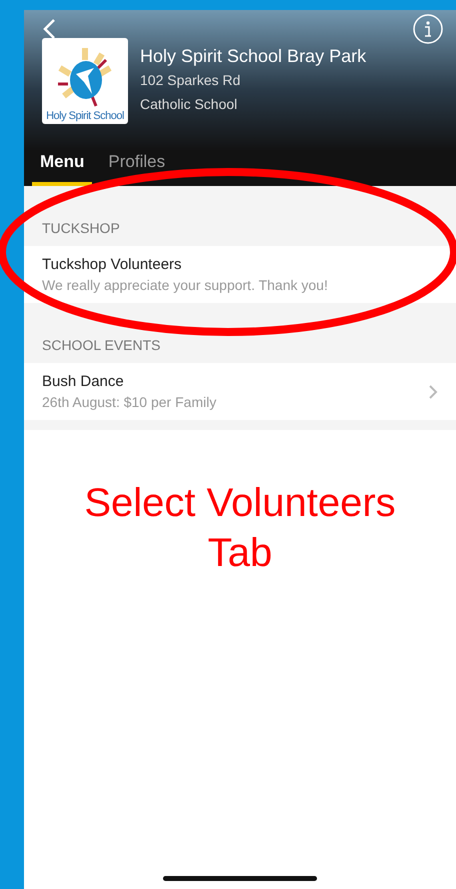  Describe the element at coordinates (85, 116) in the screenshot. I see `logo-caption: Holy Spirit School` at that location.